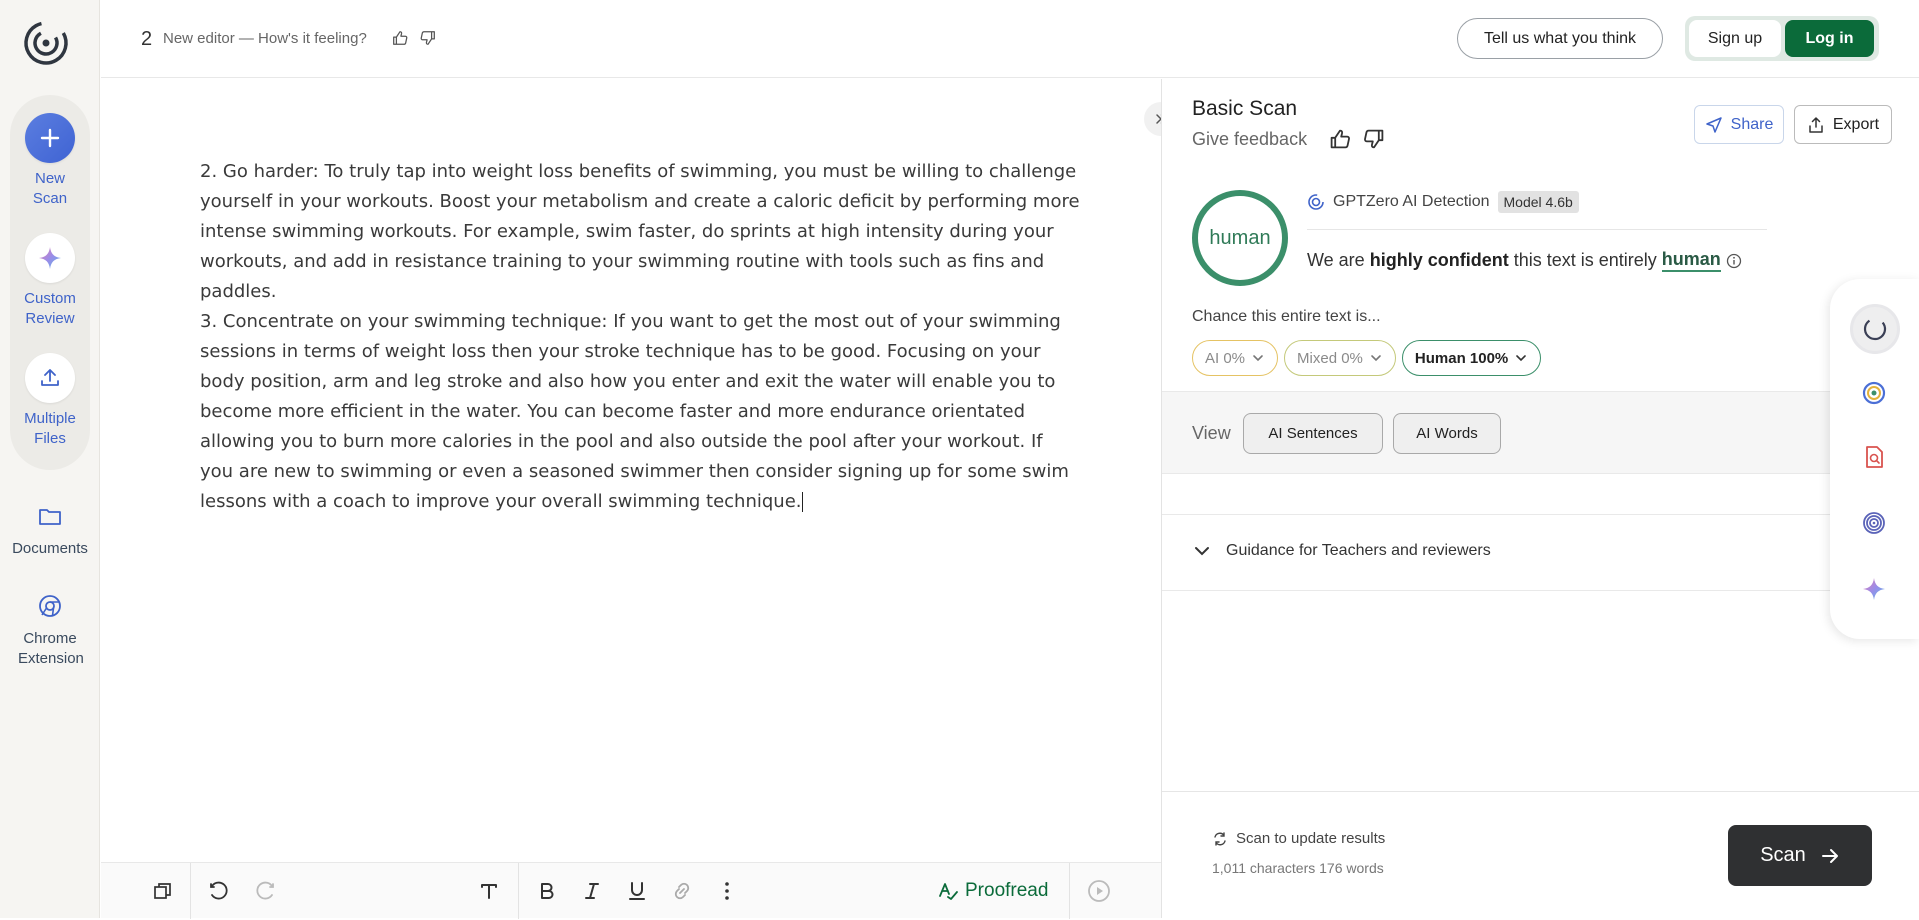 The height and width of the screenshot is (920, 1919). I want to click on arrow-right-icon, so click(1830, 856).